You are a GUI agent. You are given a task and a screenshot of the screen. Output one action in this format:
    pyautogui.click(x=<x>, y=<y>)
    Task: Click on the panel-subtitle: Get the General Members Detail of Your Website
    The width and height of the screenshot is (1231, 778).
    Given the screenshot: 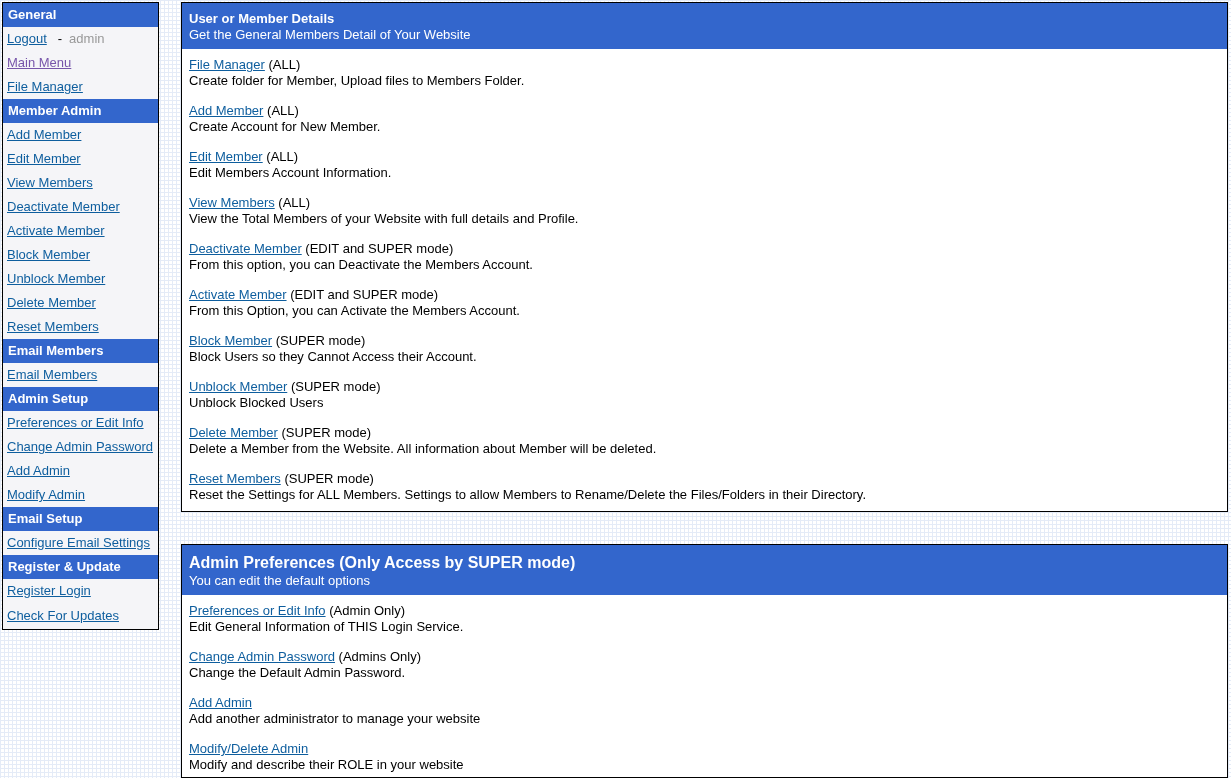 What is the action you would take?
    pyautogui.click(x=330, y=35)
    